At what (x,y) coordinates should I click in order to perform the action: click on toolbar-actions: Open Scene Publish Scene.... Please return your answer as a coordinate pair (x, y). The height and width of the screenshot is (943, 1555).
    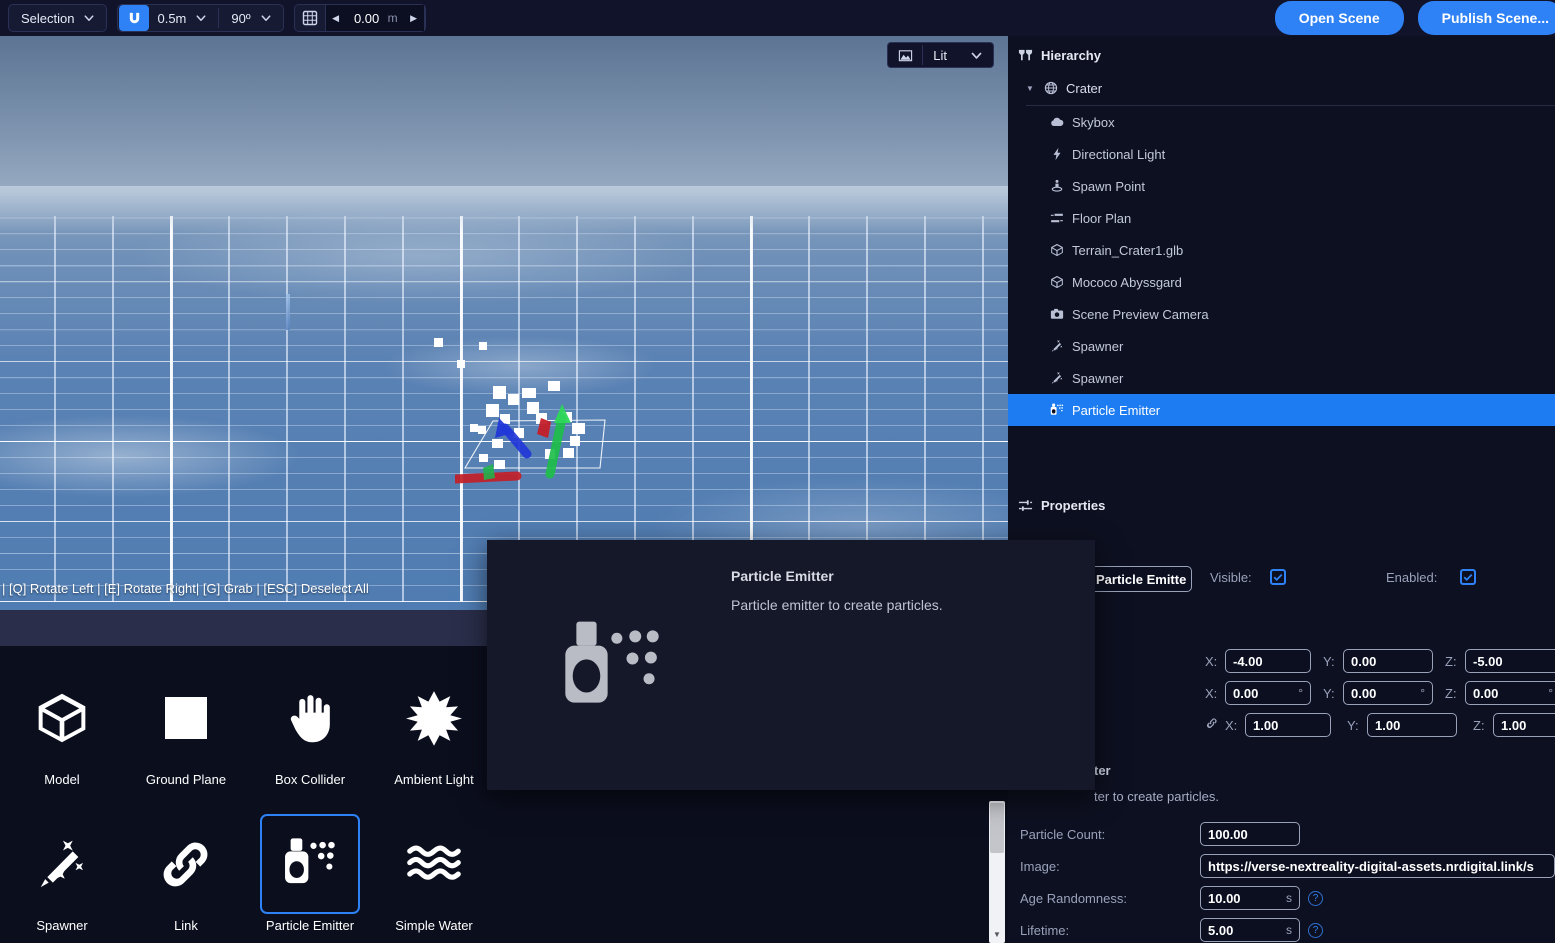
    Looking at the image, I should click on (1414, 18).